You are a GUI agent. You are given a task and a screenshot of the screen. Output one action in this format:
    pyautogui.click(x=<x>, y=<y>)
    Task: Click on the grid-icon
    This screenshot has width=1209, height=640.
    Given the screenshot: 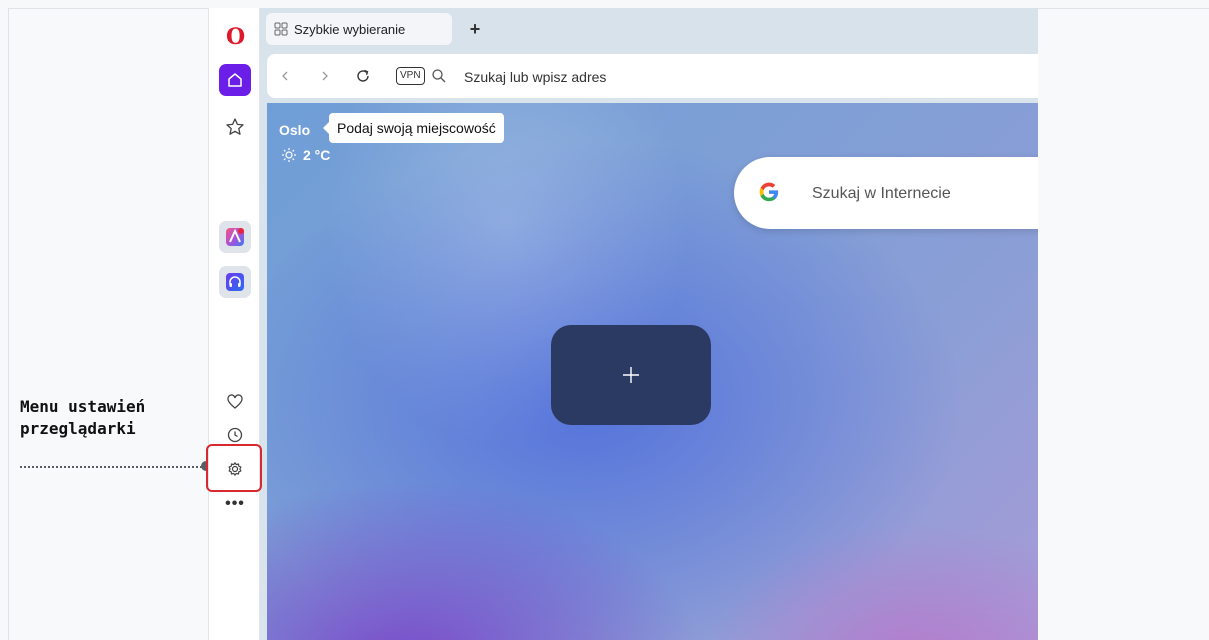 What is the action you would take?
    pyautogui.click(x=281, y=29)
    